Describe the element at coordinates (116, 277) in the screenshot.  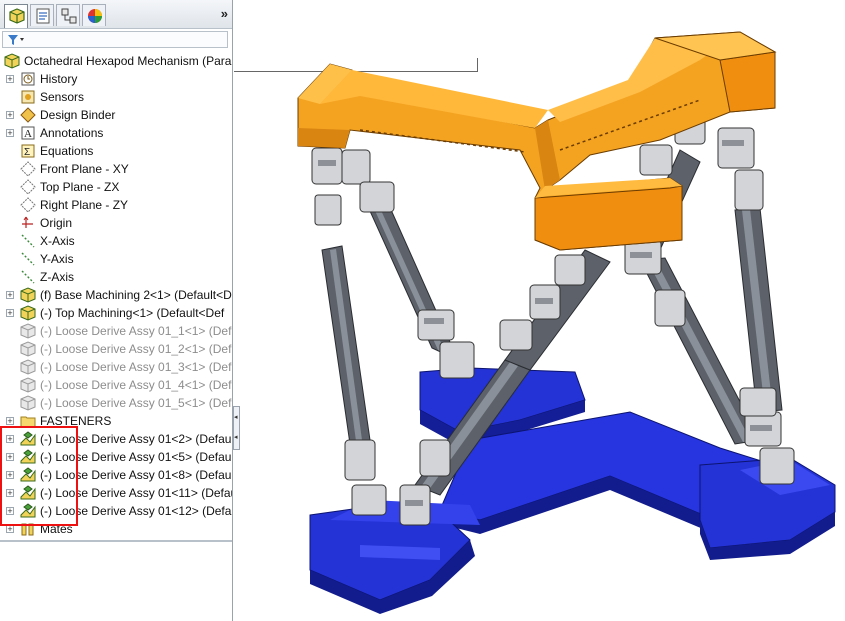
I see `tree-item-z-axis: Z-Axis` at that location.